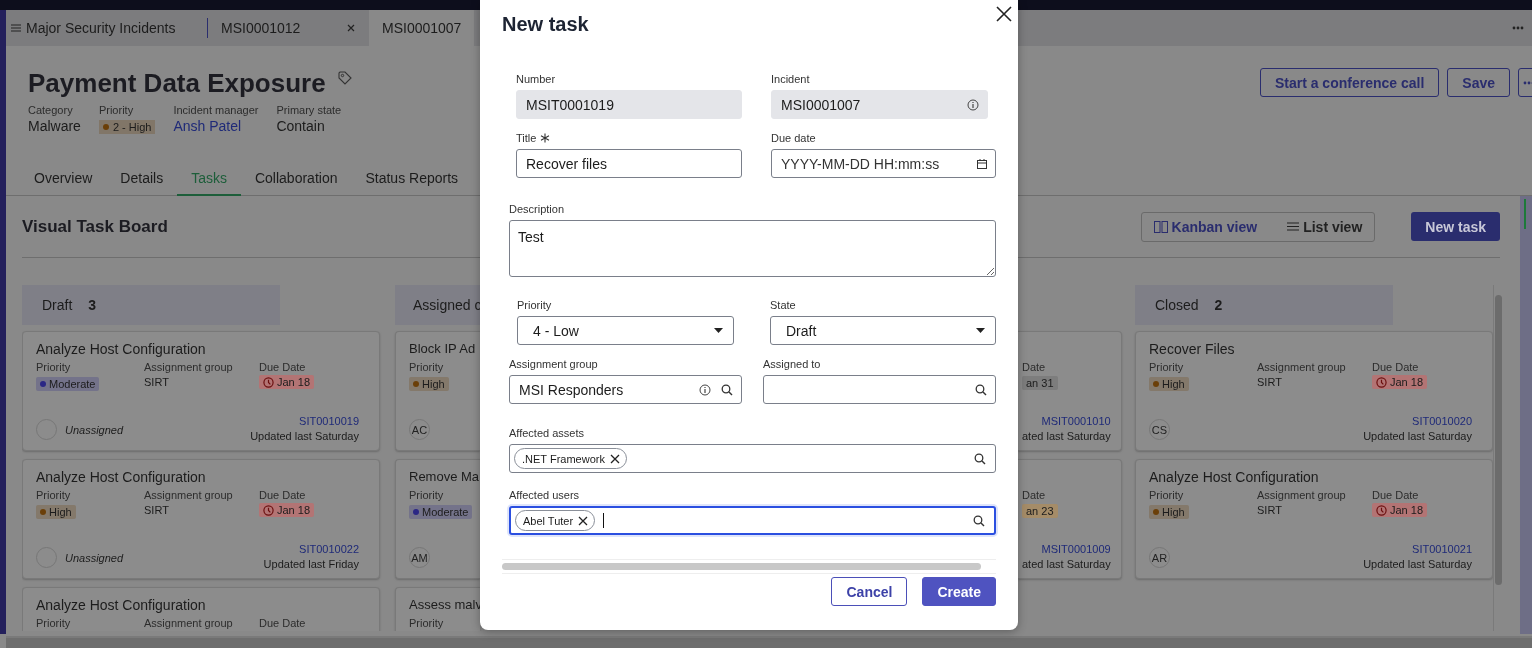  What do you see at coordinates (344, 78) in the screenshot?
I see `tag-icon` at bounding box center [344, 78].